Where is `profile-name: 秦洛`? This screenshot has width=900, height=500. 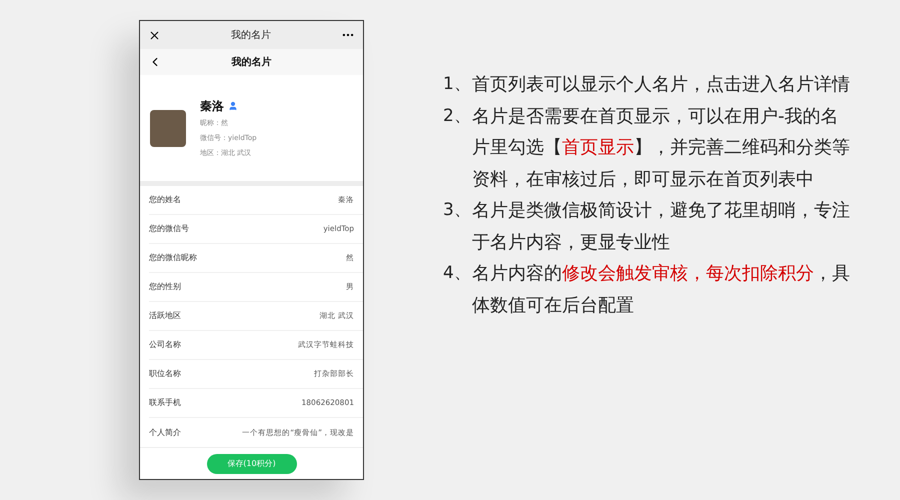
profile-name: 秦洛 is located at coordinates (212, 106).